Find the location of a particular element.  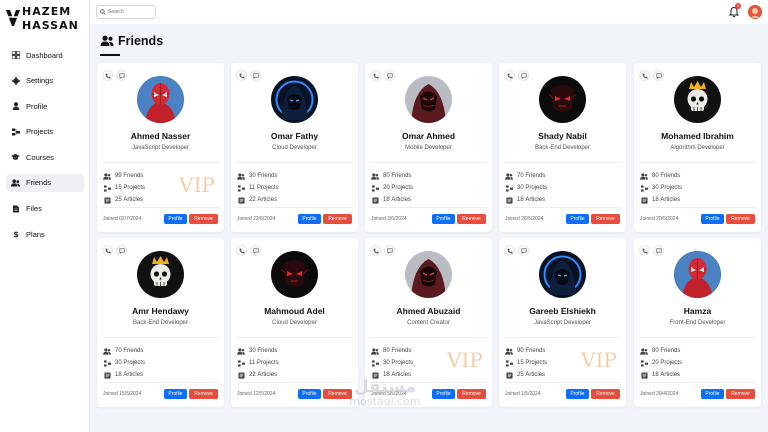

gear-icon is located at coordinates (15, 80).